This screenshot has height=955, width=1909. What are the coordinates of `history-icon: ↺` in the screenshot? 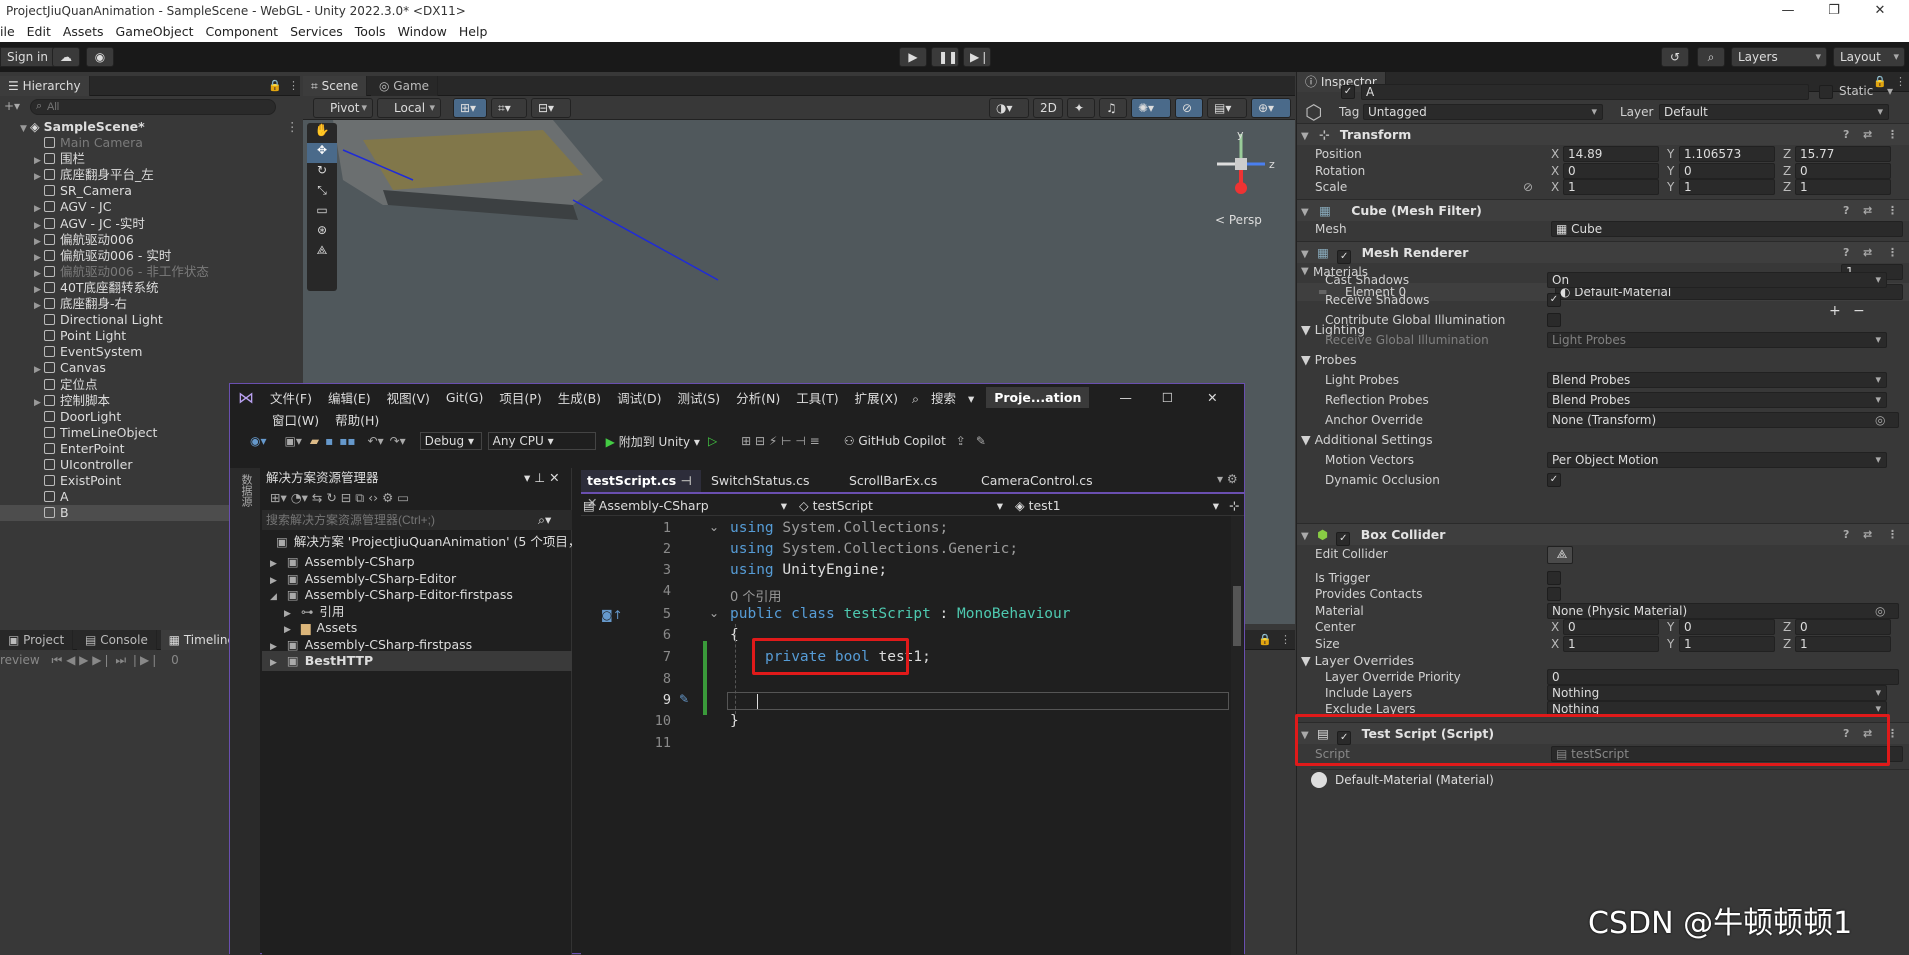 It's located at (1675, 57).